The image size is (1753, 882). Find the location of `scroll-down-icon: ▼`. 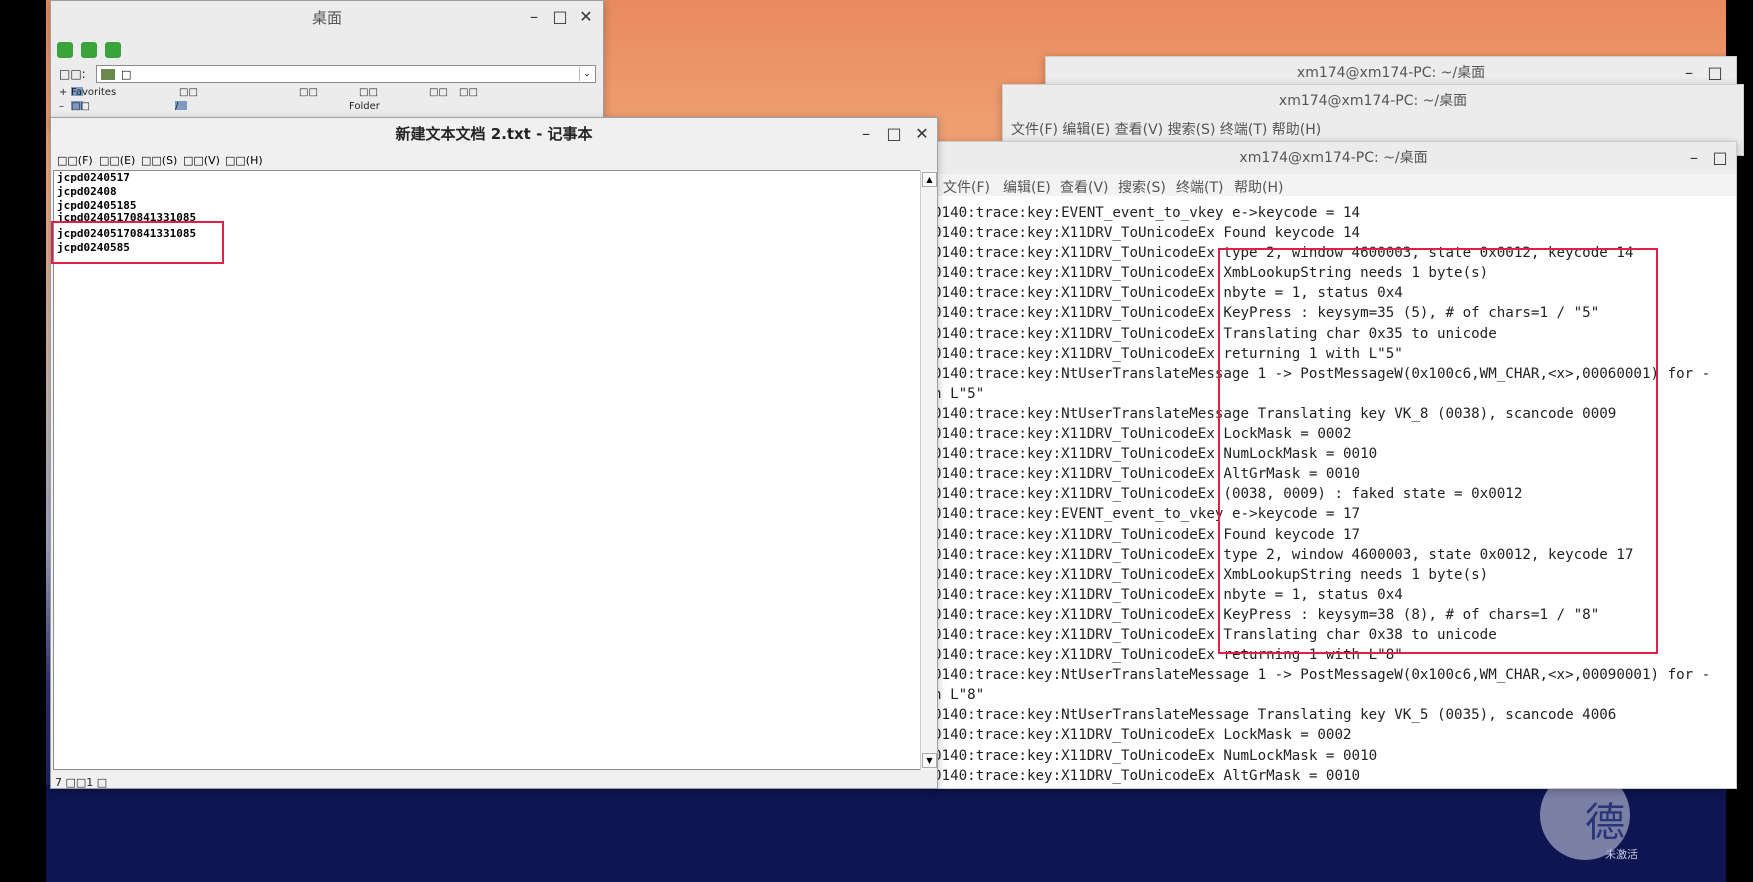

scroll-down-icon: ▼ is located at coordinates (929, 760).